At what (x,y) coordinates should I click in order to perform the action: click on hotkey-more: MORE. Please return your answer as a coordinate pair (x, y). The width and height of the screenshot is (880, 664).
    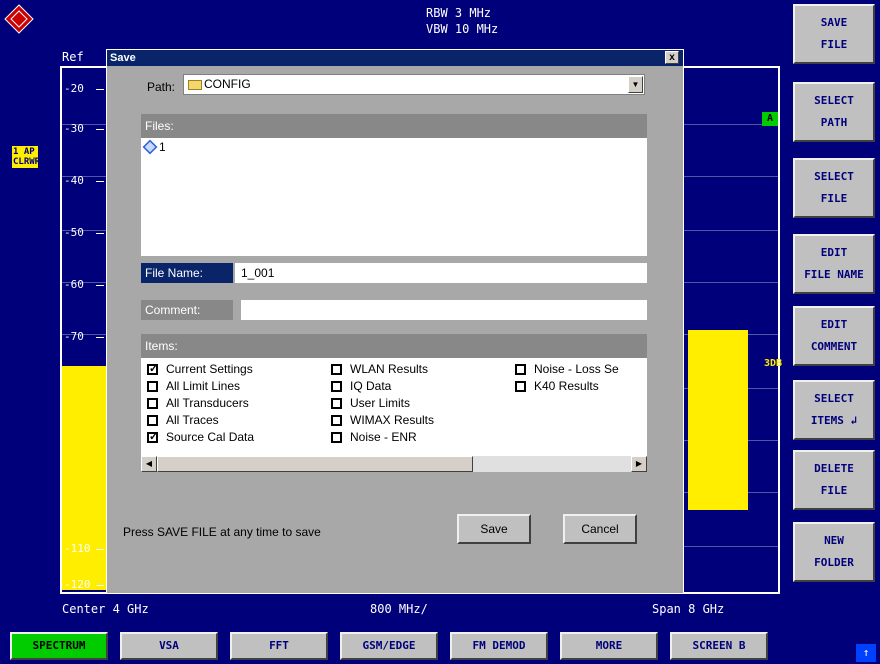
    Looking at the image, I should click on (609, 646).